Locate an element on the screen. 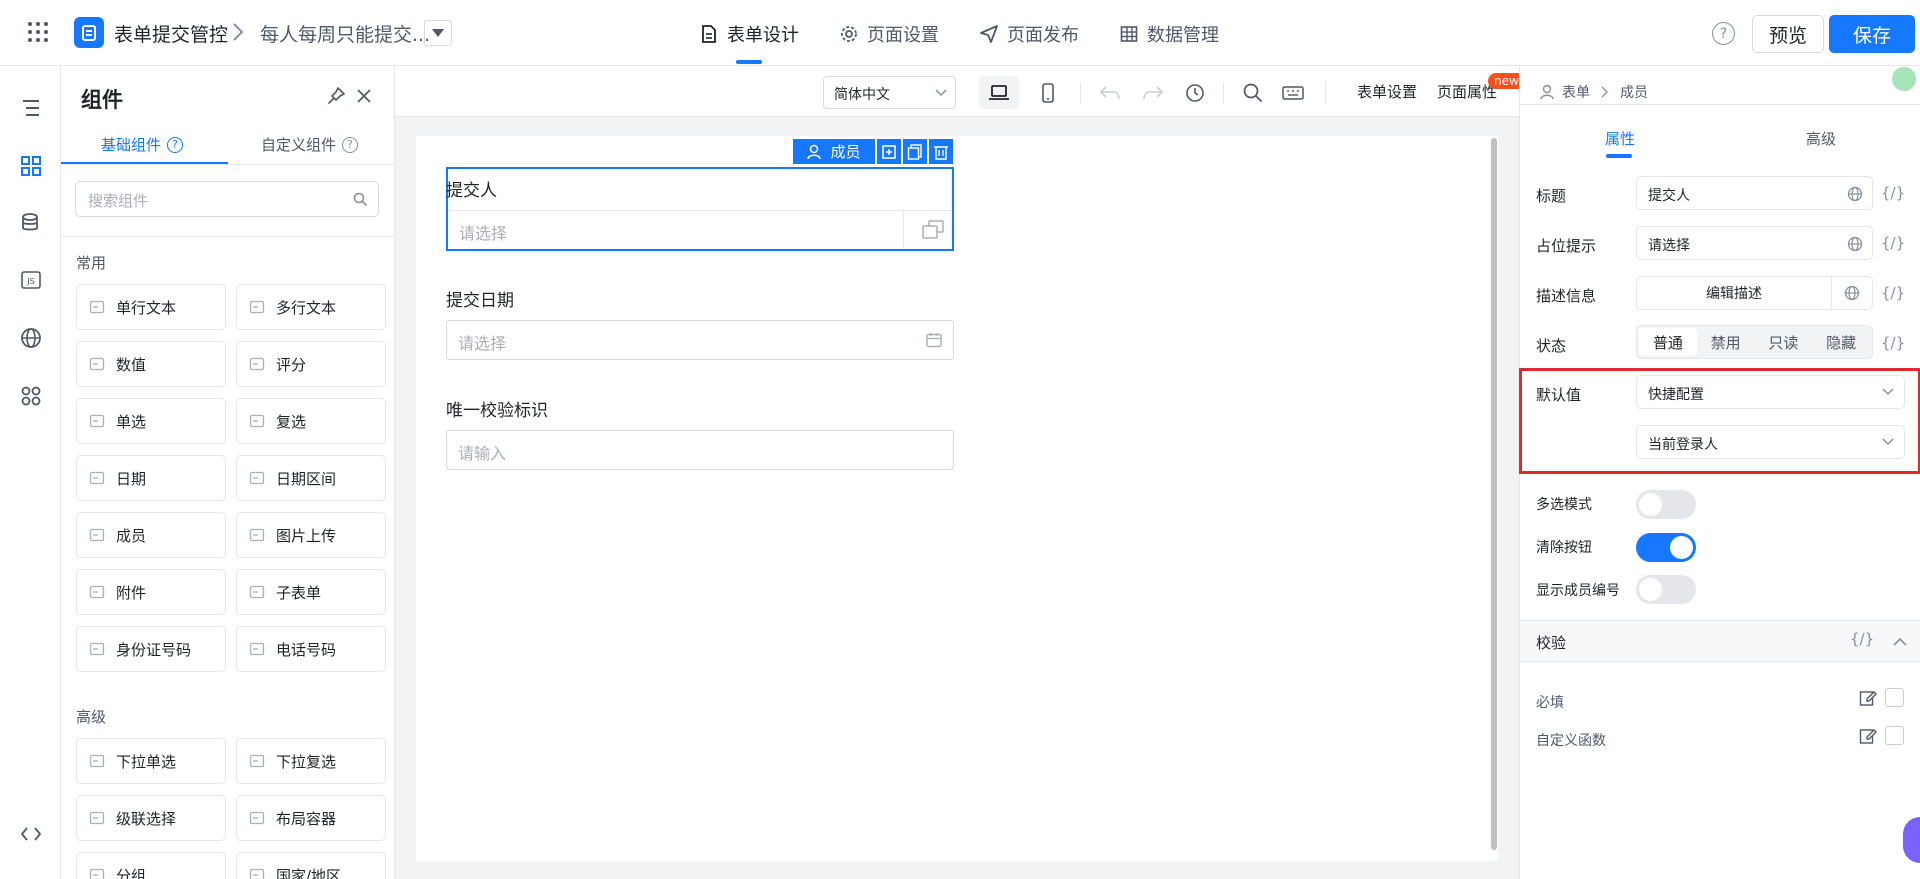 This screenshot has width=1920, height=879. history-button is located at coordinates (1195, 92).